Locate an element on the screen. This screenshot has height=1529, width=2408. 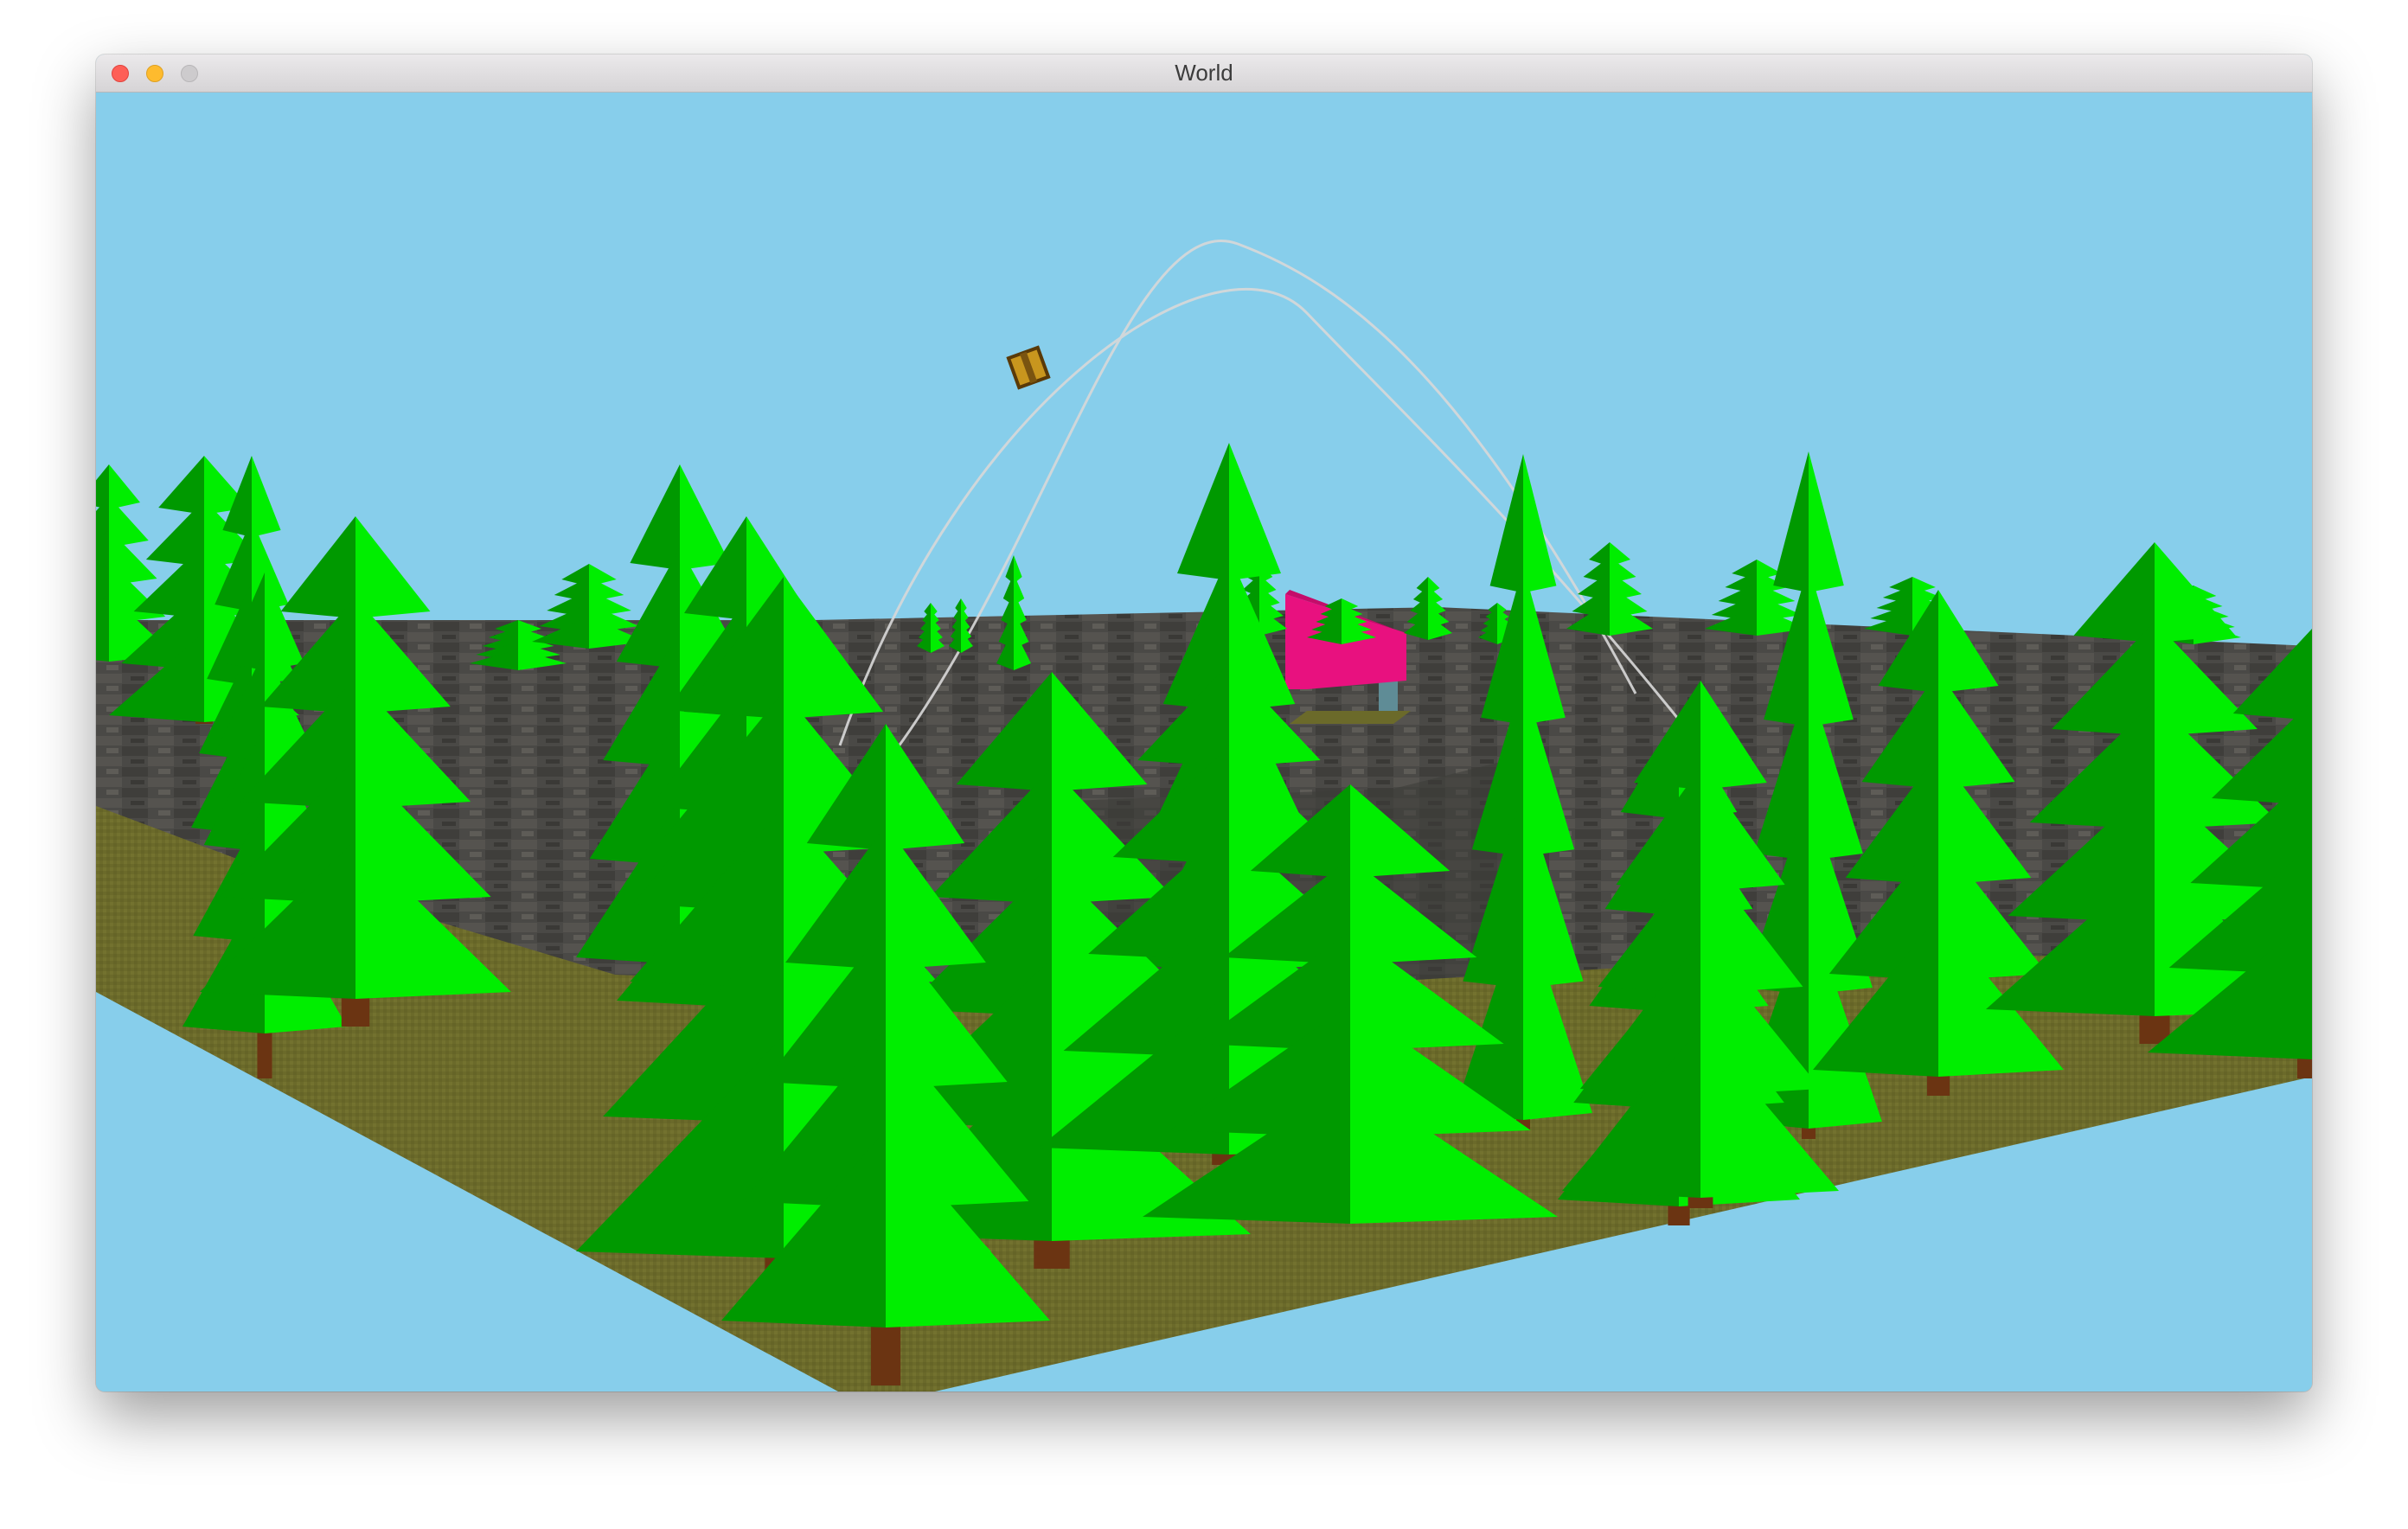
window-title: World is located at coordinates (1204, 73).